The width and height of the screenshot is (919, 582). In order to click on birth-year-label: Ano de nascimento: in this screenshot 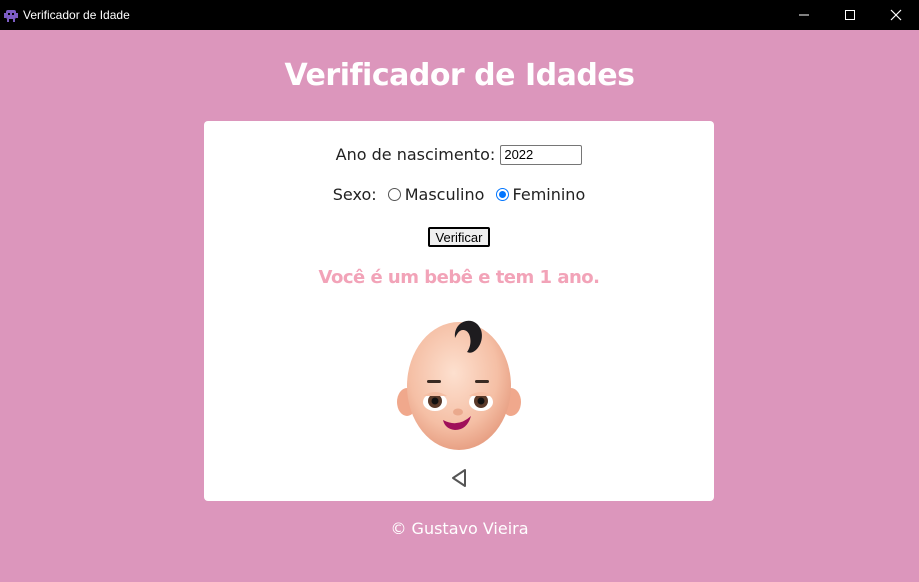, I will do `click(415, 154)`.